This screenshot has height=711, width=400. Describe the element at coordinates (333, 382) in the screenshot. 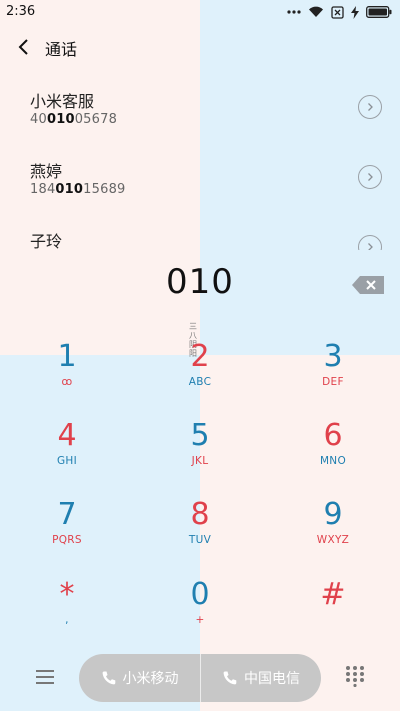

I see `key-letters: DEF` at that location.